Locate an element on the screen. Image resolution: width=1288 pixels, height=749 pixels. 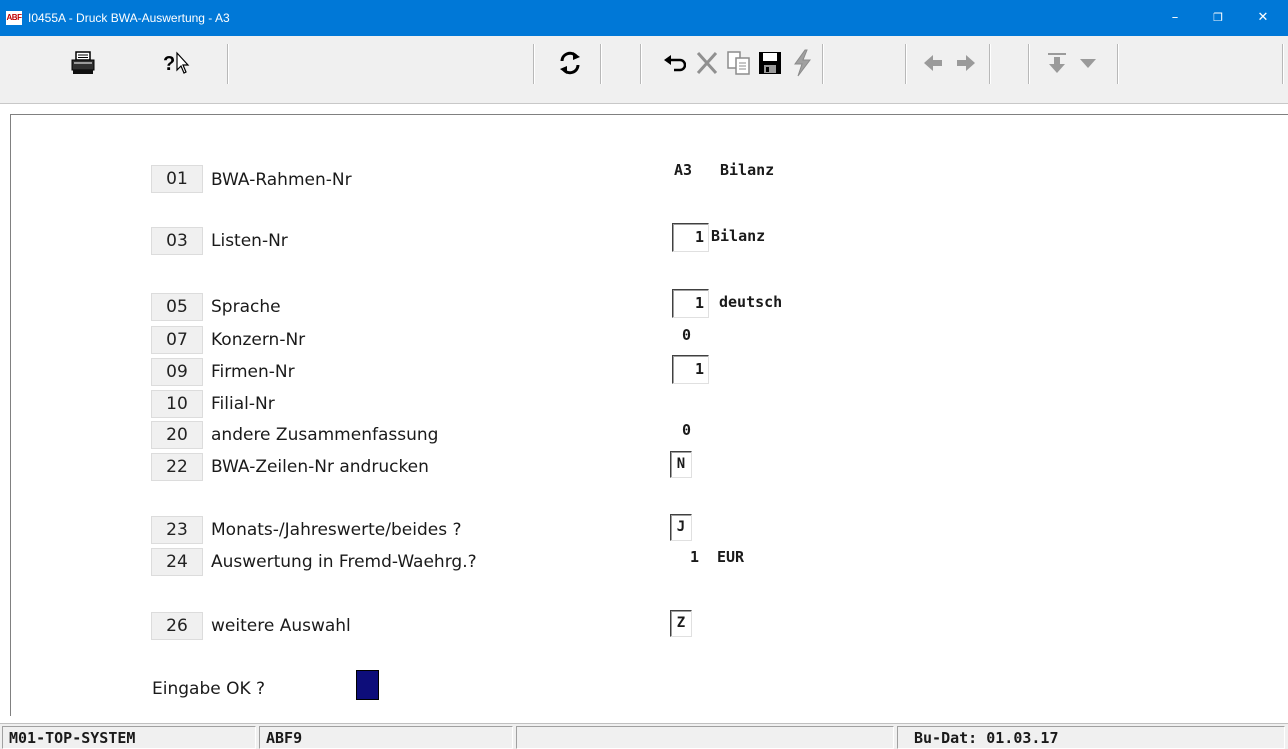
context-help-button: ? is located at coordinates (177, 63).